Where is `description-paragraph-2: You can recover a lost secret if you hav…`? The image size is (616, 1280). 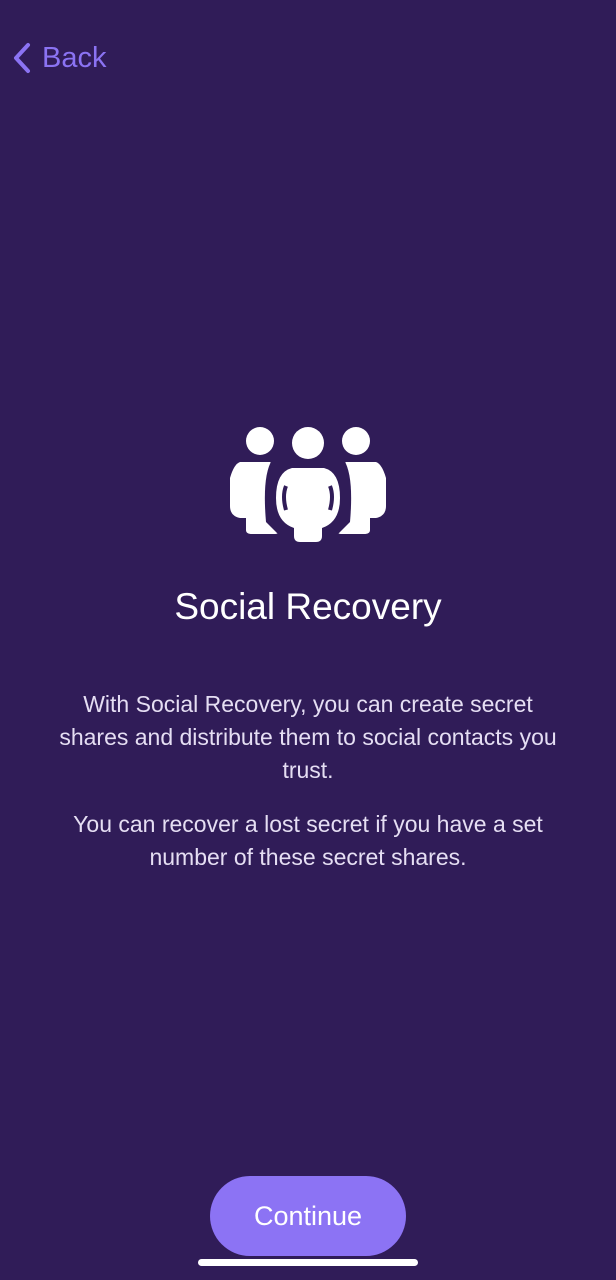
description-paragraph-2: You can recover a lost secret if you hav… is located at coordinates (308, 840).